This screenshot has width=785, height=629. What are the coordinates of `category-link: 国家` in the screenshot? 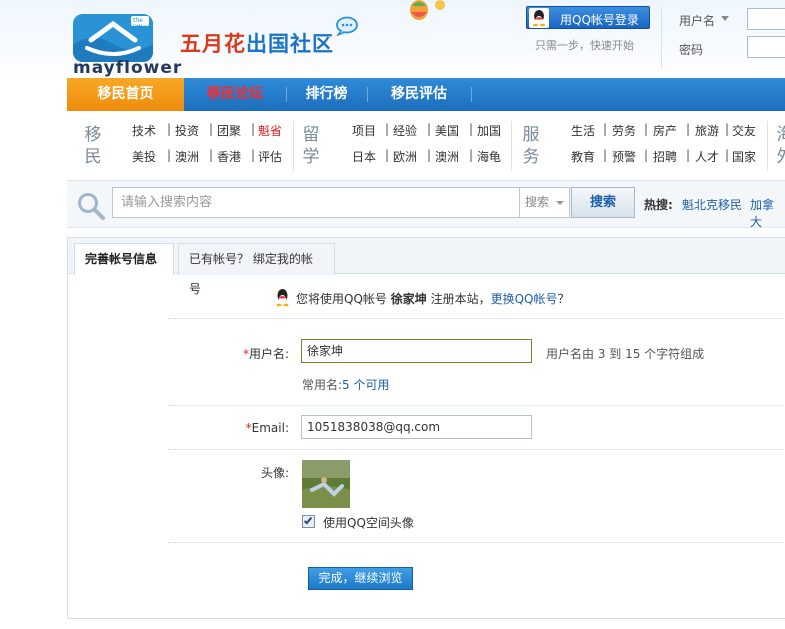 It's located at (744, 156).